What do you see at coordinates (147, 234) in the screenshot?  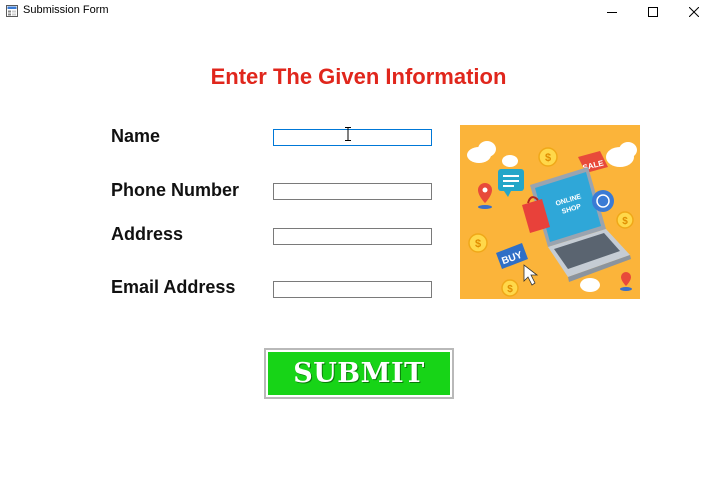 I see `address-label: Address` at bounding box center [147, 234].